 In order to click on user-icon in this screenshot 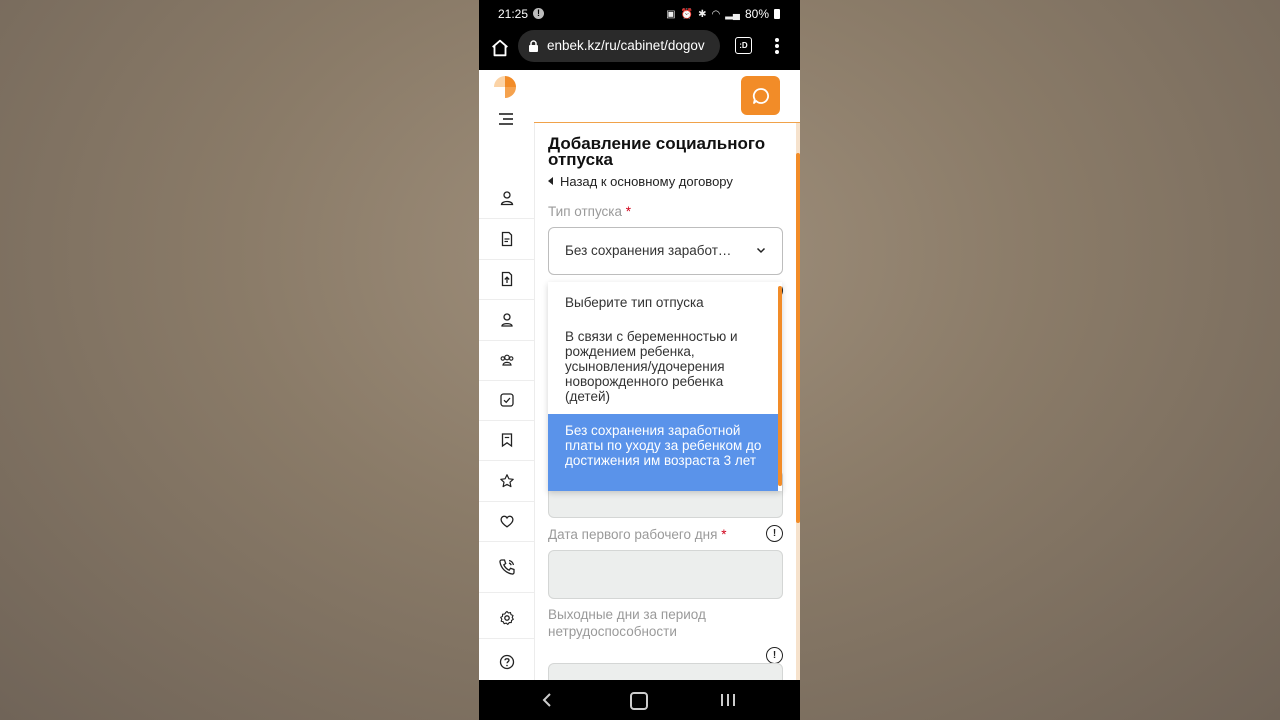, I will do `click(506, 198)`.